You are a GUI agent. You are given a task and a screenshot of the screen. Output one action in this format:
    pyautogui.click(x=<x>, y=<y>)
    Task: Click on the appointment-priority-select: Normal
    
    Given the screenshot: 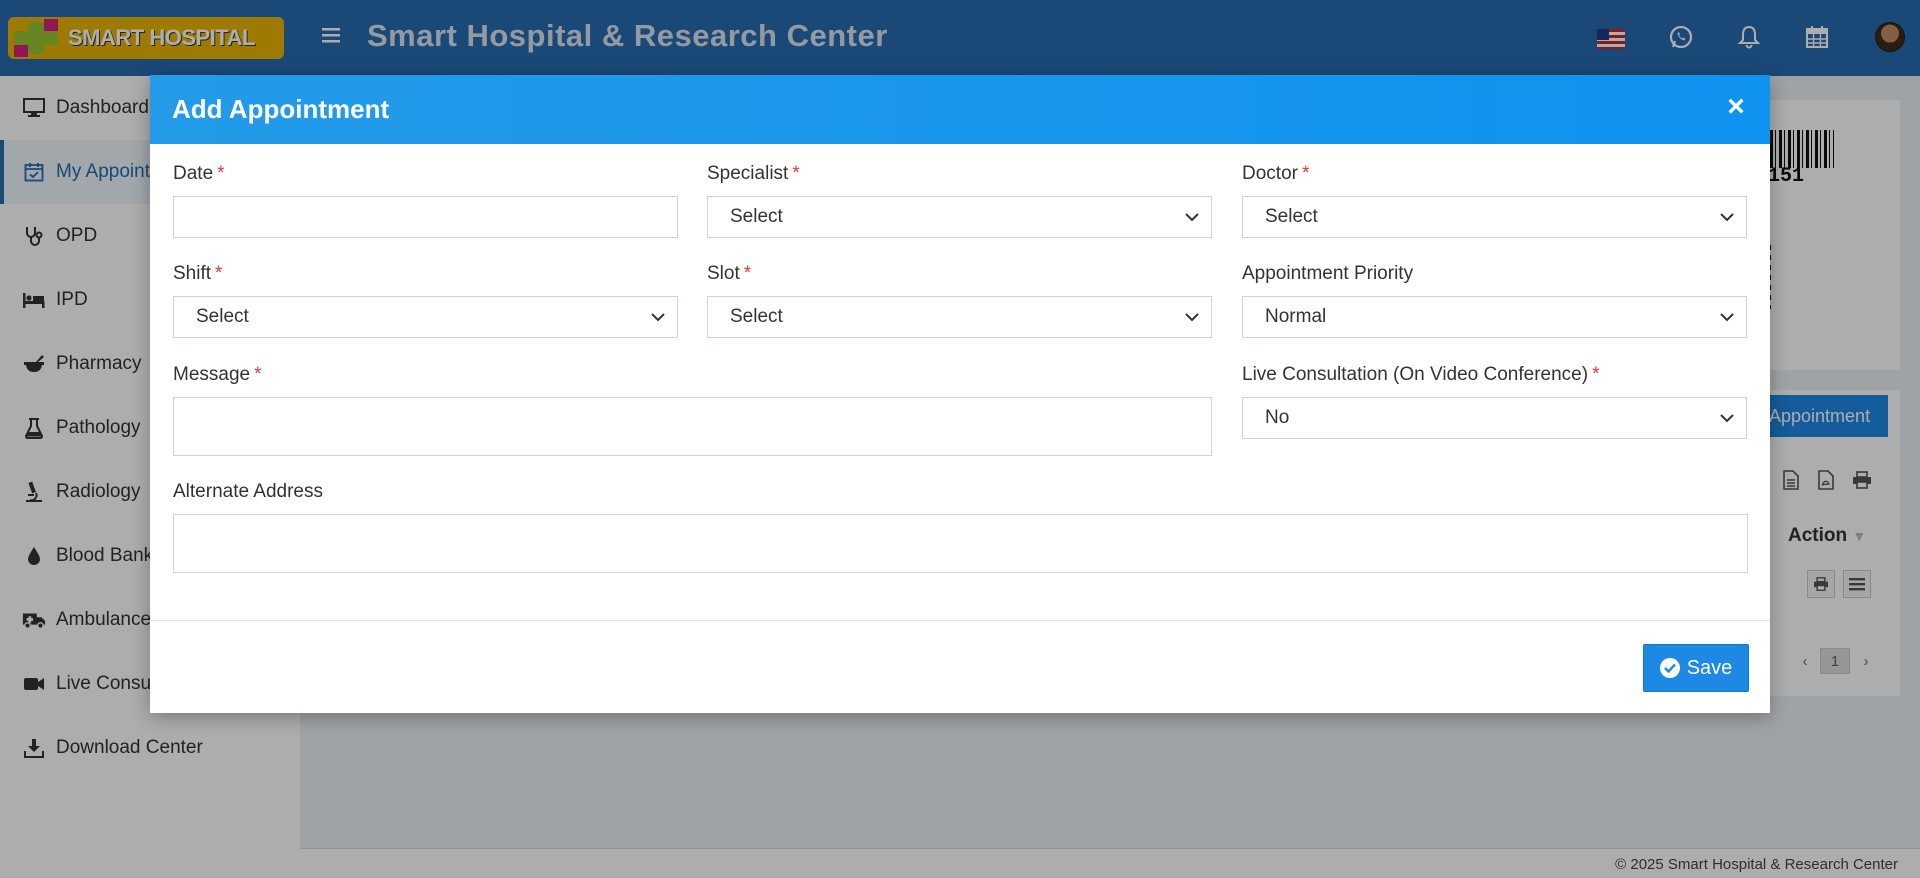 What is the action you would take?
    pyautogui.click(x=1494, y=317)
    